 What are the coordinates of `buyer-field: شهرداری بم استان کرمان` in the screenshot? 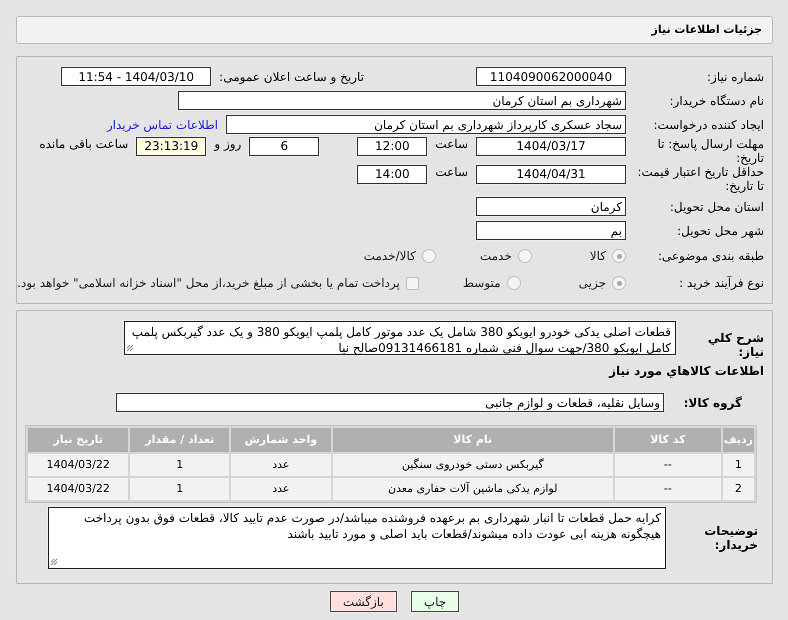 It's located at (402, 100).